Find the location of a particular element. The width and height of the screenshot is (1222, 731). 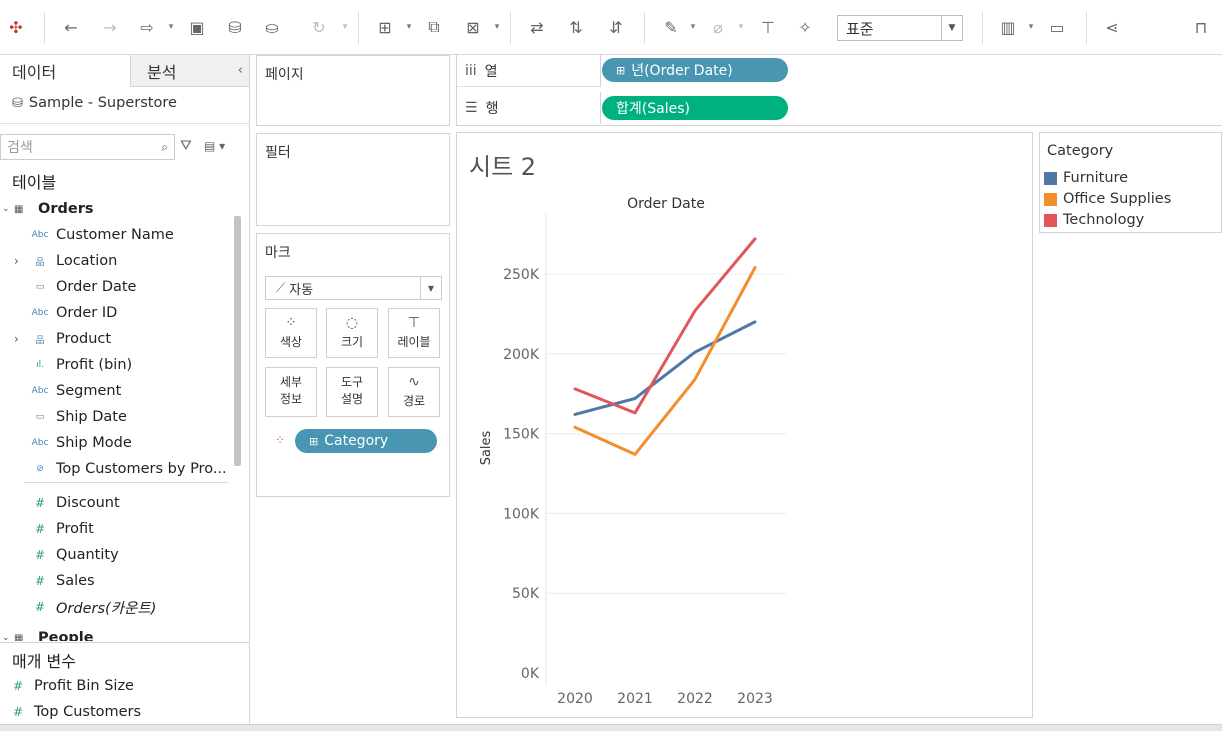

tooltip-button: 도구 설명 is located at coordinates (352, 392).